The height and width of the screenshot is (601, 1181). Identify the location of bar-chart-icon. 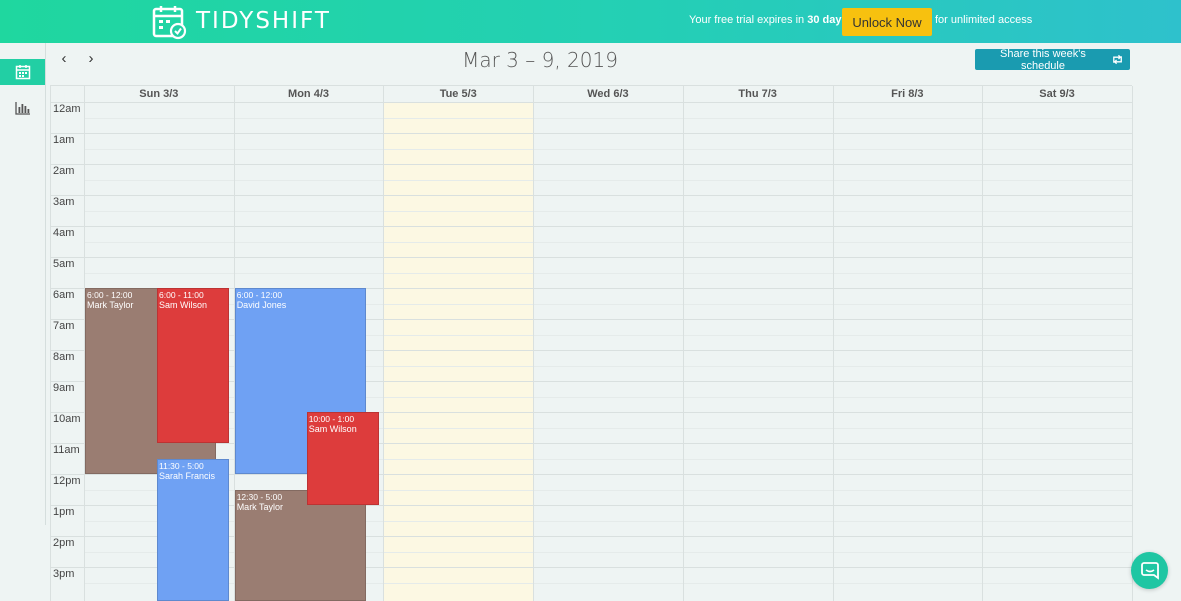
(23, 108).